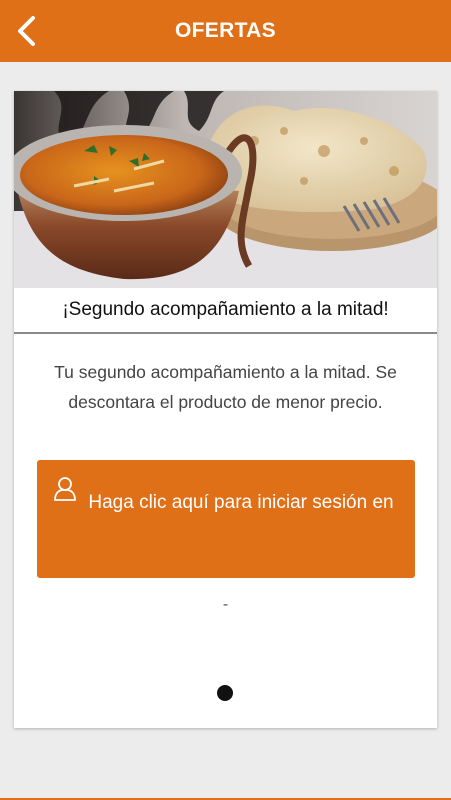  What do you see at coordinates (225, 311) in the screenshot?
I see `offer-title: ¡Segundo acompañamiento a la mitad!` at bounding box center [225, 311].